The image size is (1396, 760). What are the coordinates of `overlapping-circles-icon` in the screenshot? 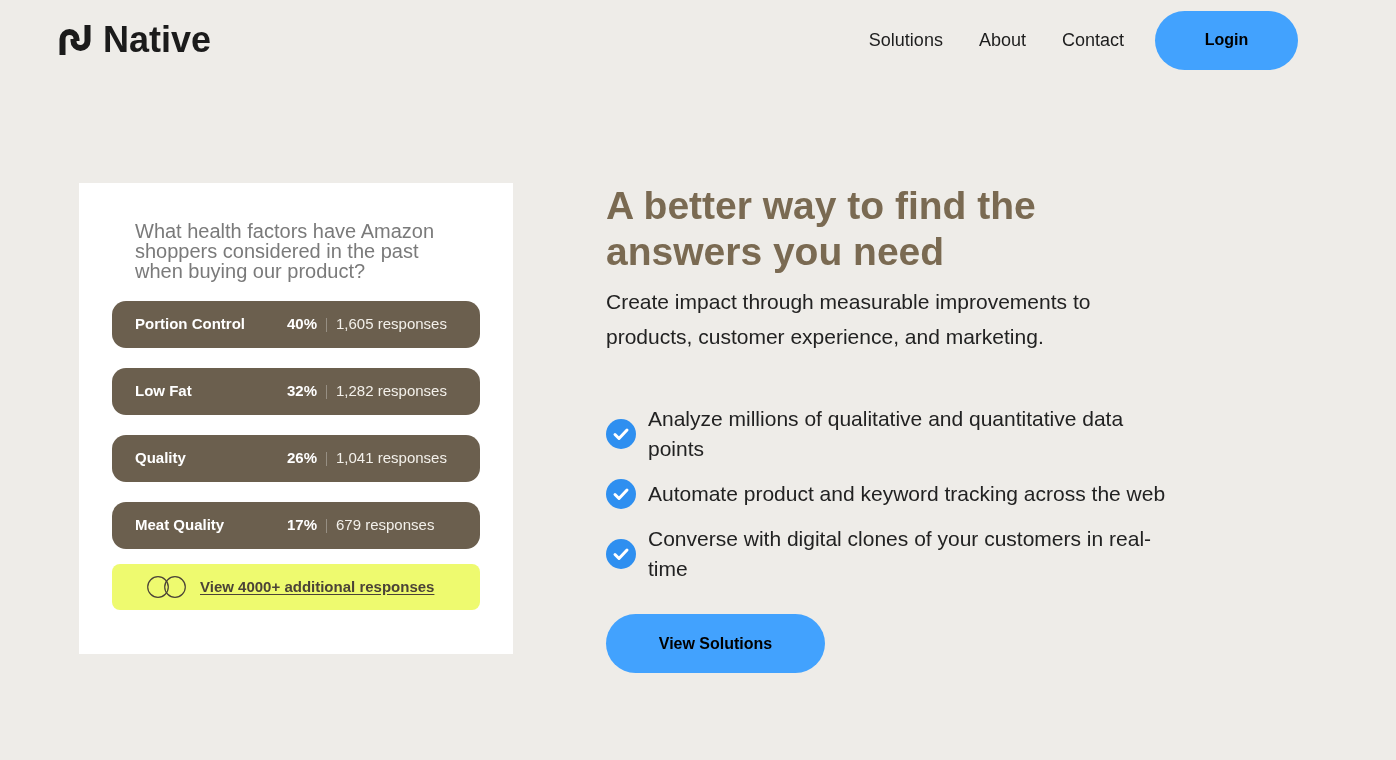 It's located at (166, 587).